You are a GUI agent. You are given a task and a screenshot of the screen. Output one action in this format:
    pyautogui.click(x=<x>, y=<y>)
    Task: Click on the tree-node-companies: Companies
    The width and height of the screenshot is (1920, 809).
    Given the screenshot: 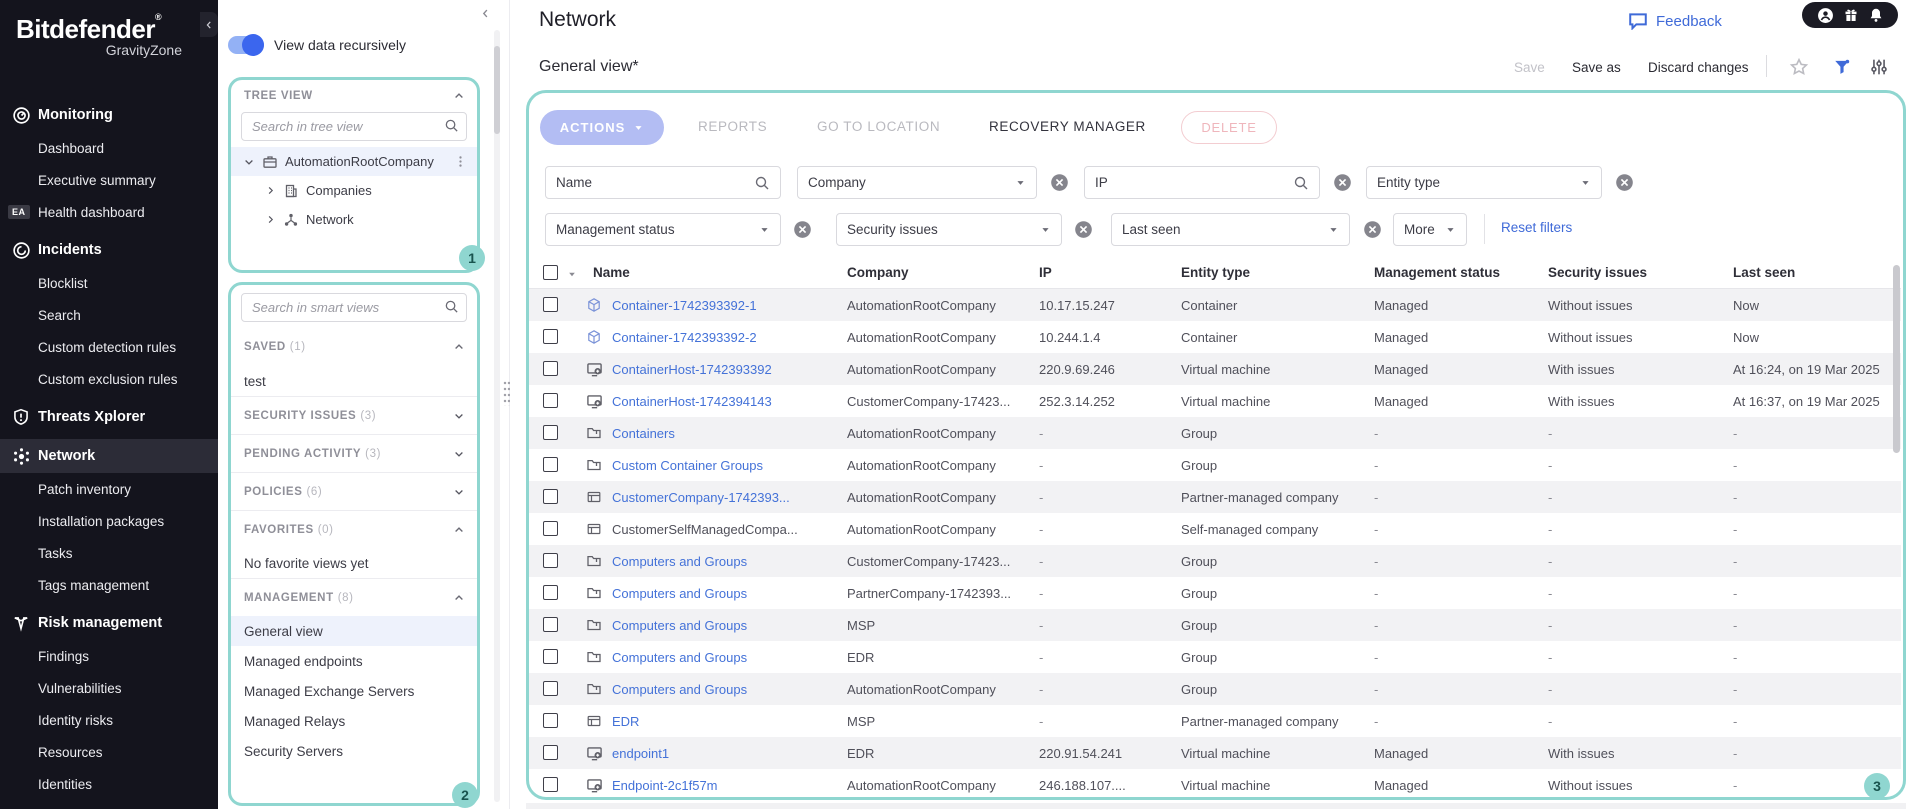 What is the action you would take?
    pyautogui.click(x=354, y=190)
    